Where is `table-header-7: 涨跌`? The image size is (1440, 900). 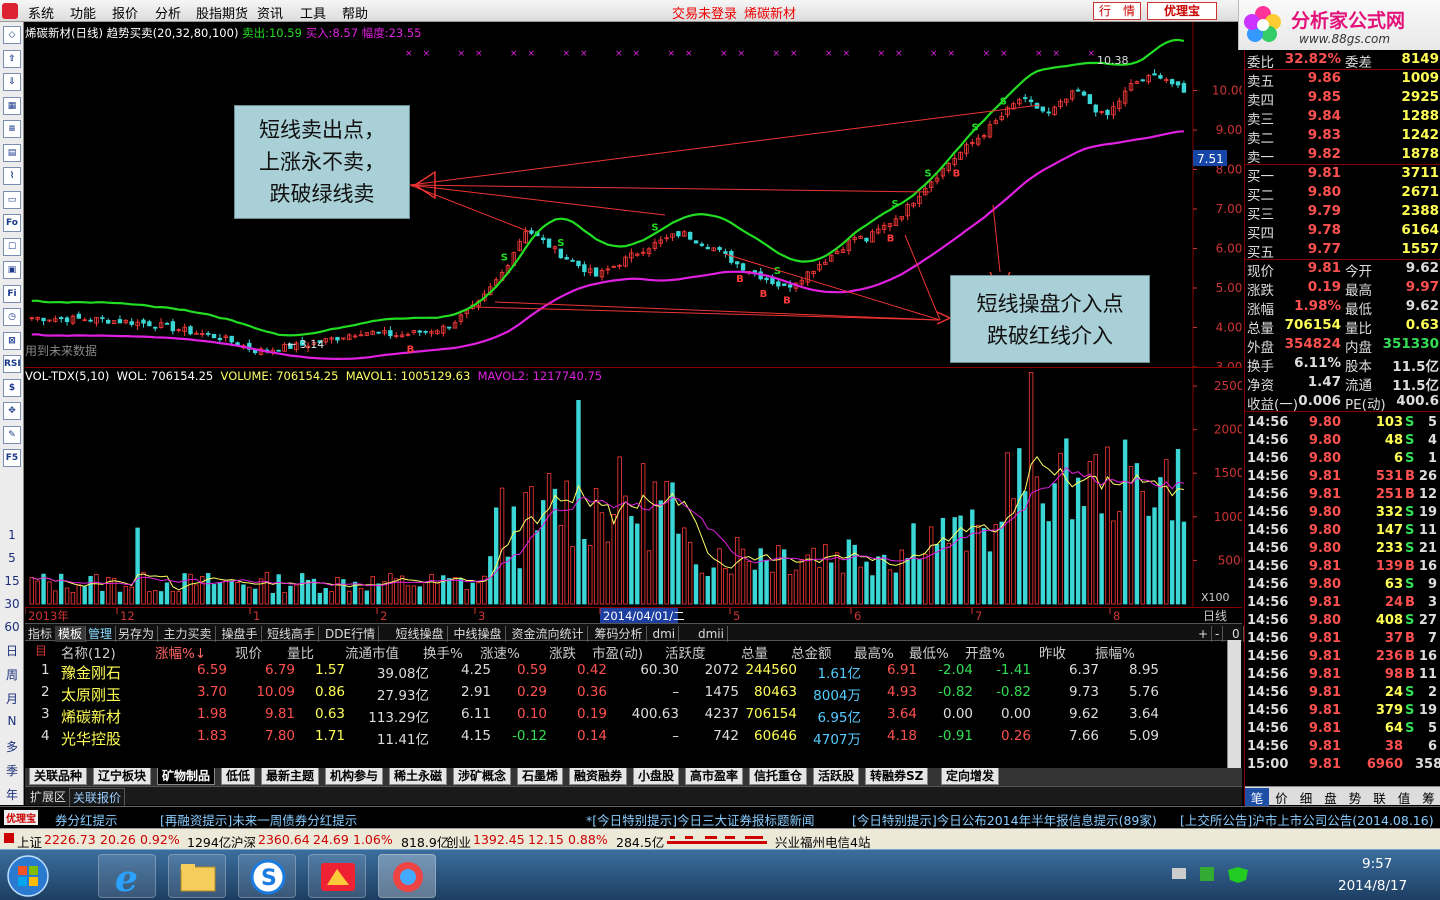
table-header-7: 涨跌 is located at coordinates (562, 652).